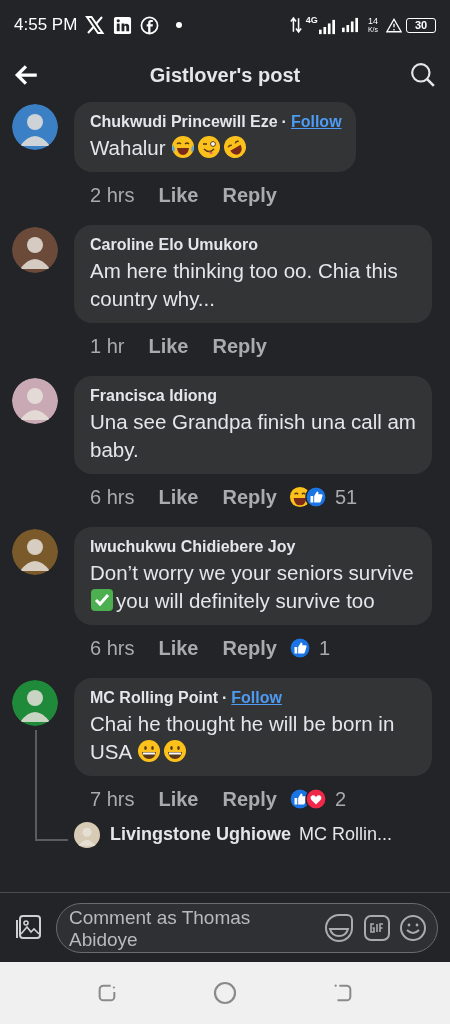  What do you see at coordinates (421, 25) in the screenshot?
I see `battery-indicator: 30` at bounding box center [421, 25].